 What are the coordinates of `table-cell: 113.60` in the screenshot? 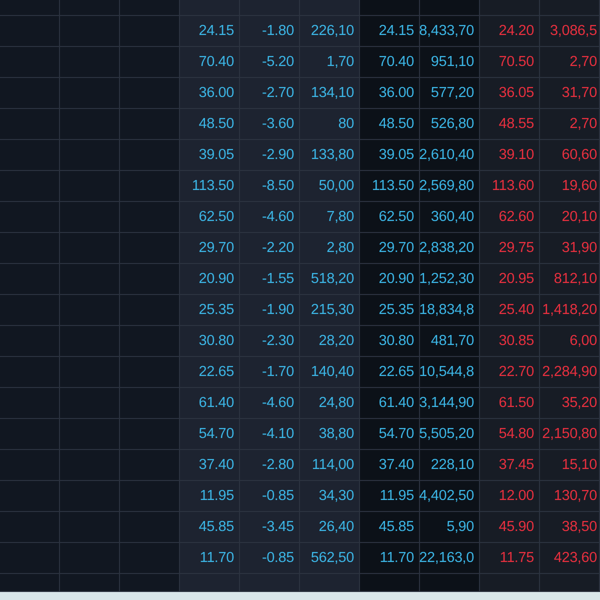 It's located at (510, 186).